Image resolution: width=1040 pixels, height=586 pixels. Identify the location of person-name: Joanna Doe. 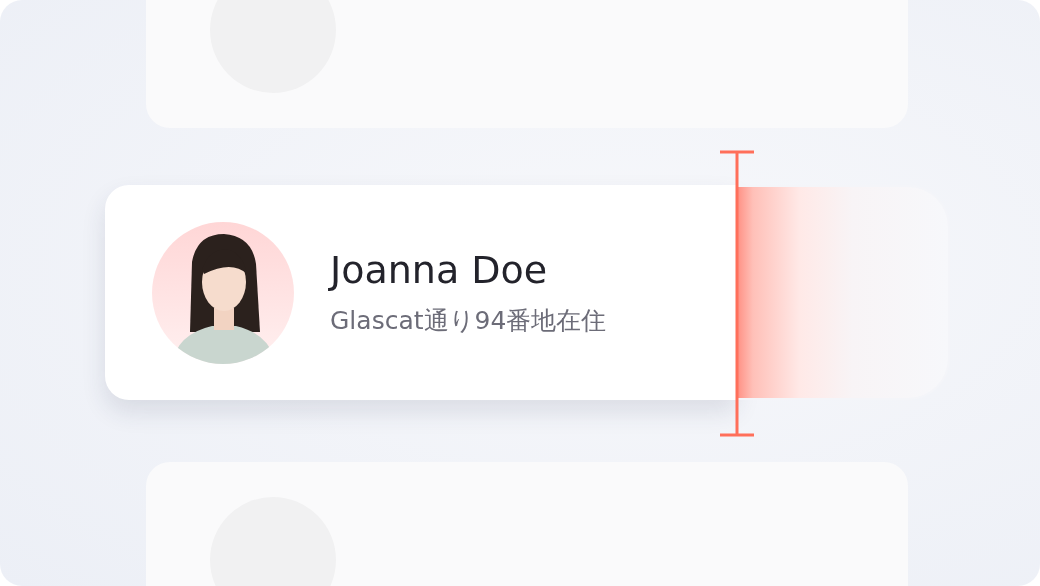
(439, 270).